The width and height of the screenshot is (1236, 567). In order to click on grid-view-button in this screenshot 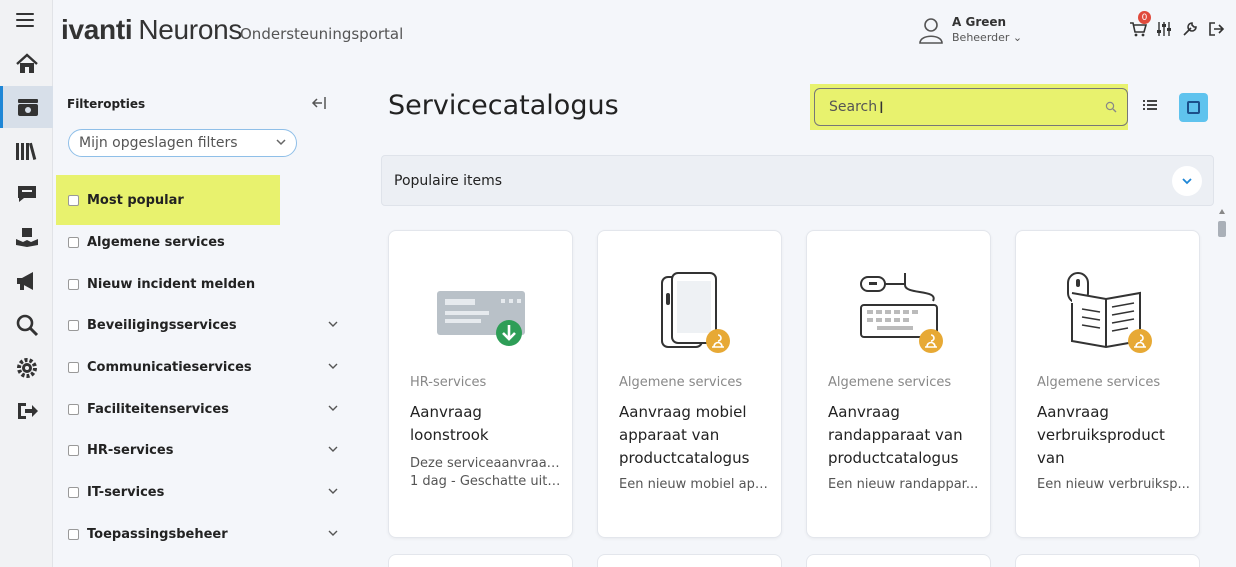, I will do `click(1193, 107)`.